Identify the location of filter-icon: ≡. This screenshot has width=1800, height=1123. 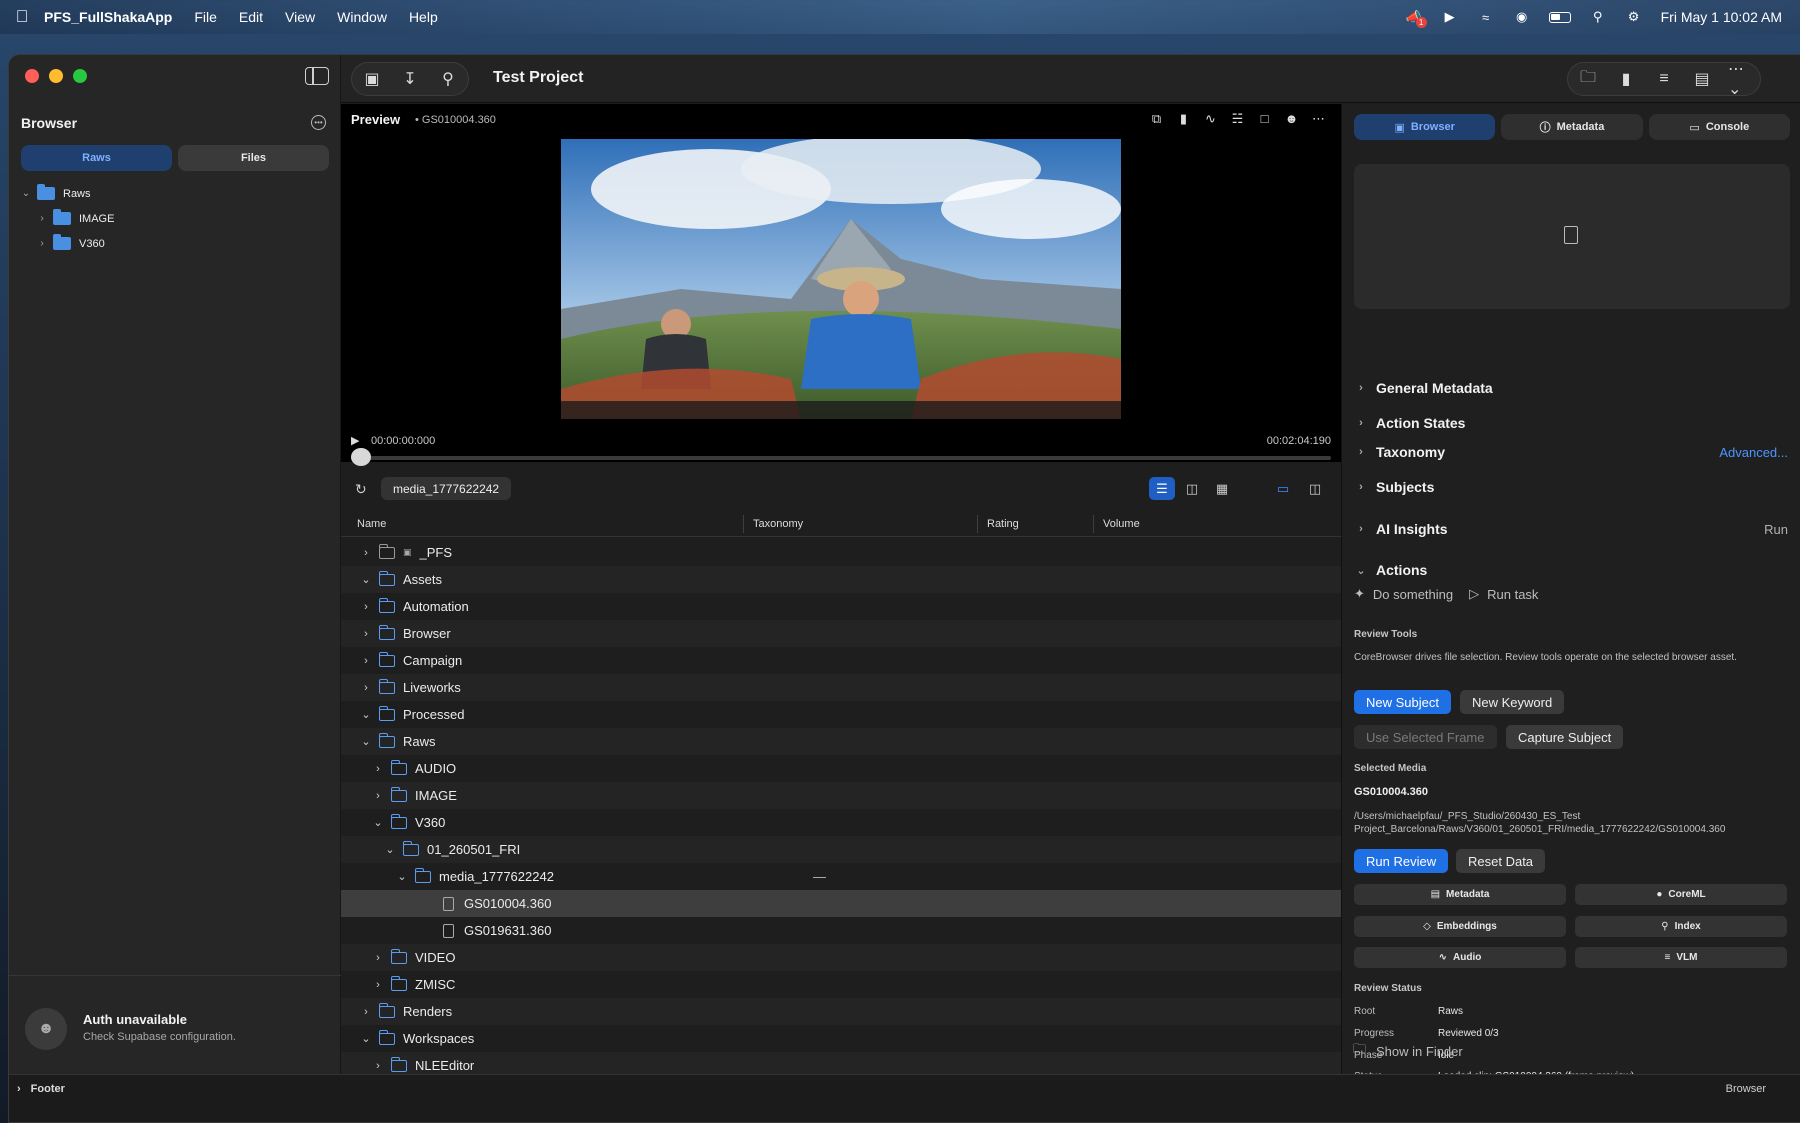
(1664, 79).